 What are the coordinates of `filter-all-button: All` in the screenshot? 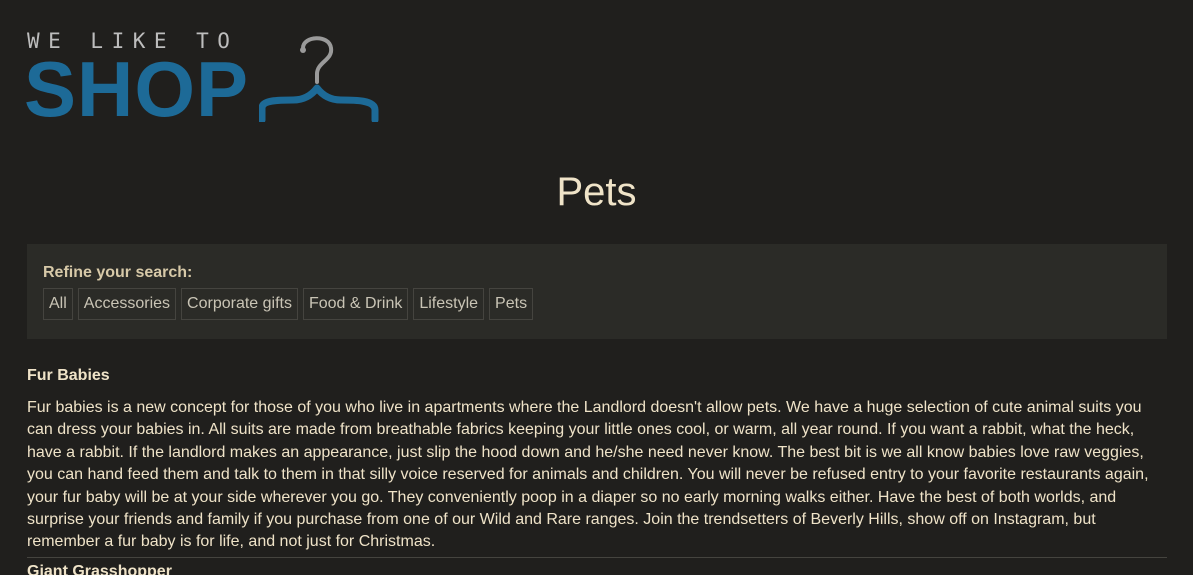 It's located at (58, 304).